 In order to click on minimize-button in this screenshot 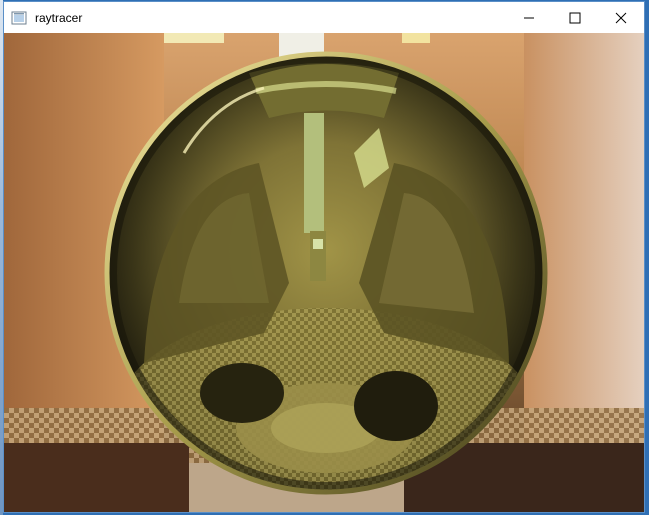, I will do `click(529, 17)`.